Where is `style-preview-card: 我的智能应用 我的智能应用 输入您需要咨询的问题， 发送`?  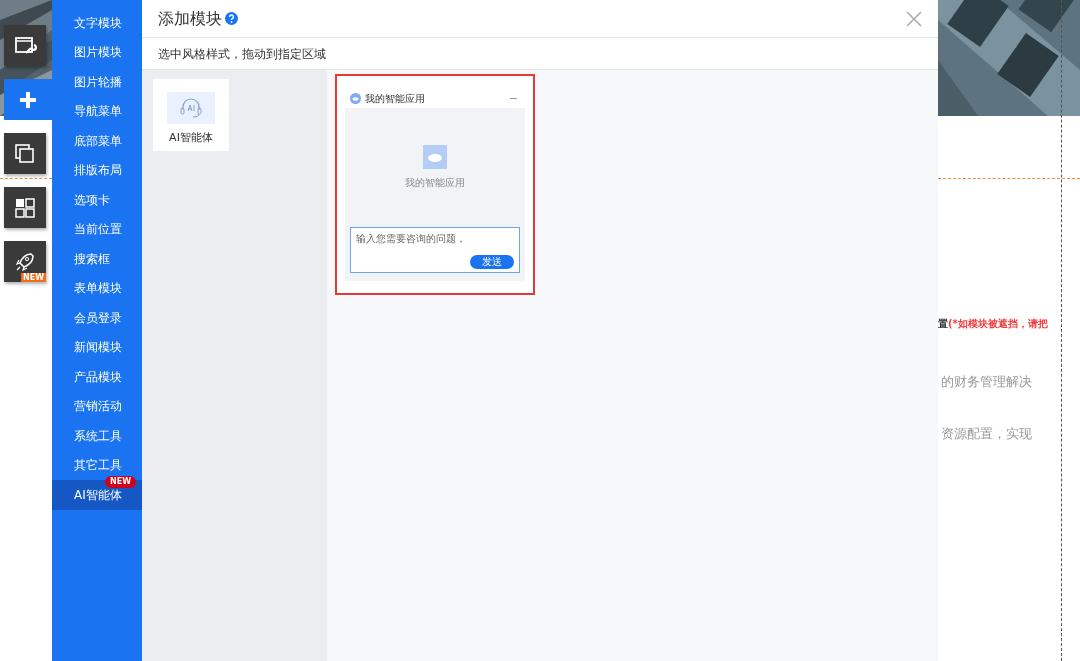 style-preview-card: 我的智能应用 我的智能应用 输入您需要咨询的问题， 发送 is located at coordinates (435, 184).